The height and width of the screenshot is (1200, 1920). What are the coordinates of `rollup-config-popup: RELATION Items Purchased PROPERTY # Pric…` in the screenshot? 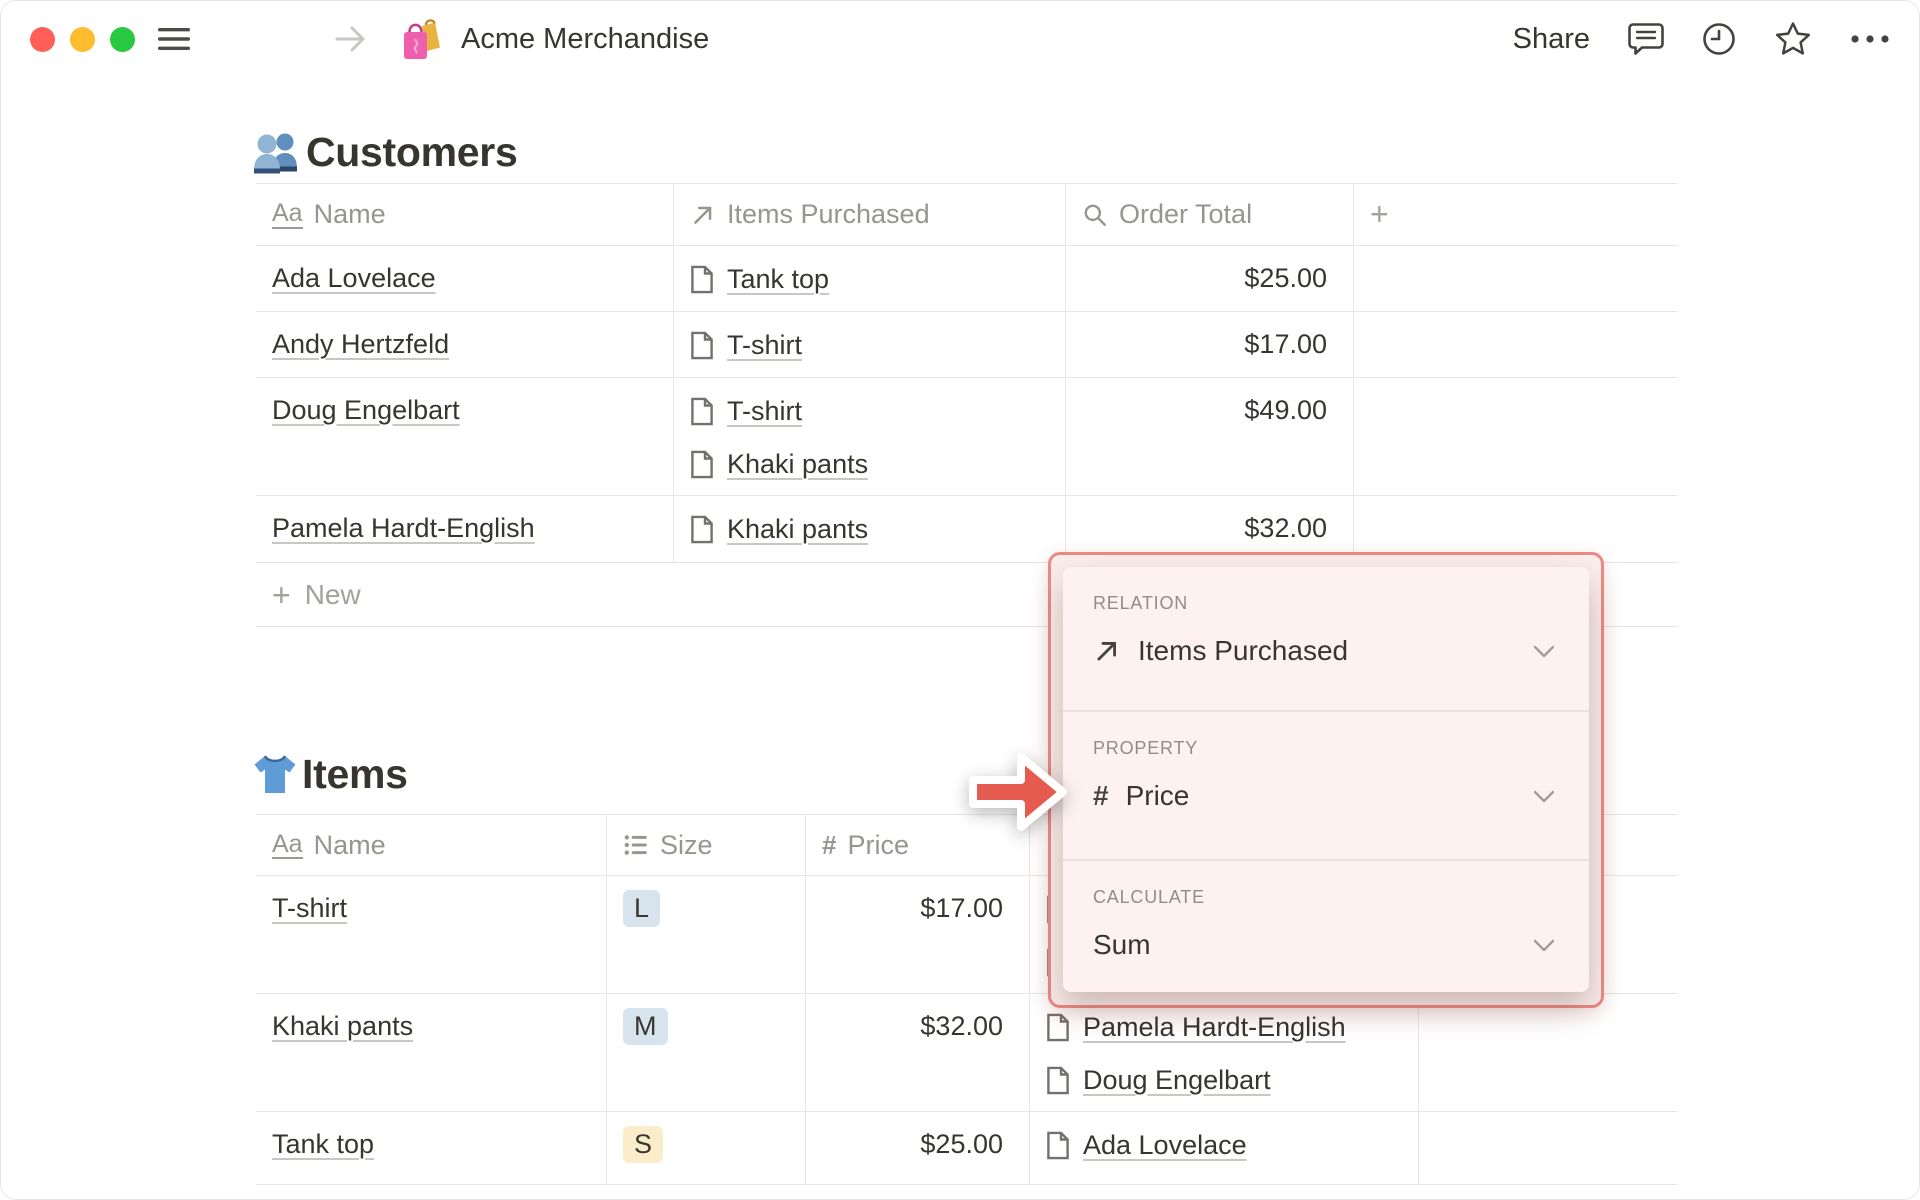 It's located at (1326, 780).